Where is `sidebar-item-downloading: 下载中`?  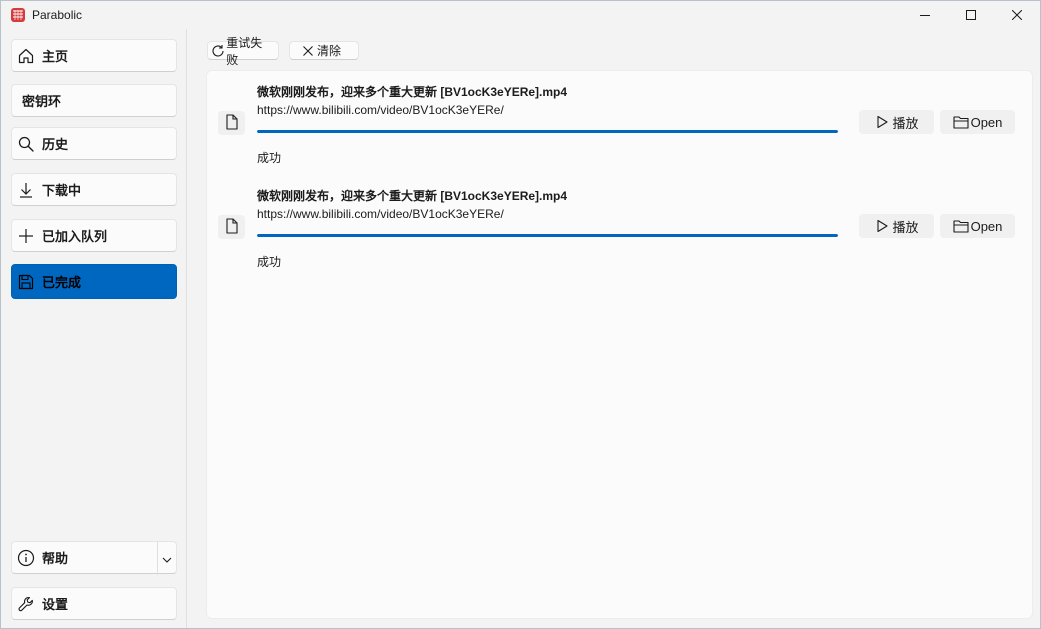 sidebar-item-downloading: 下载中 is located at coordinates (94, 189).